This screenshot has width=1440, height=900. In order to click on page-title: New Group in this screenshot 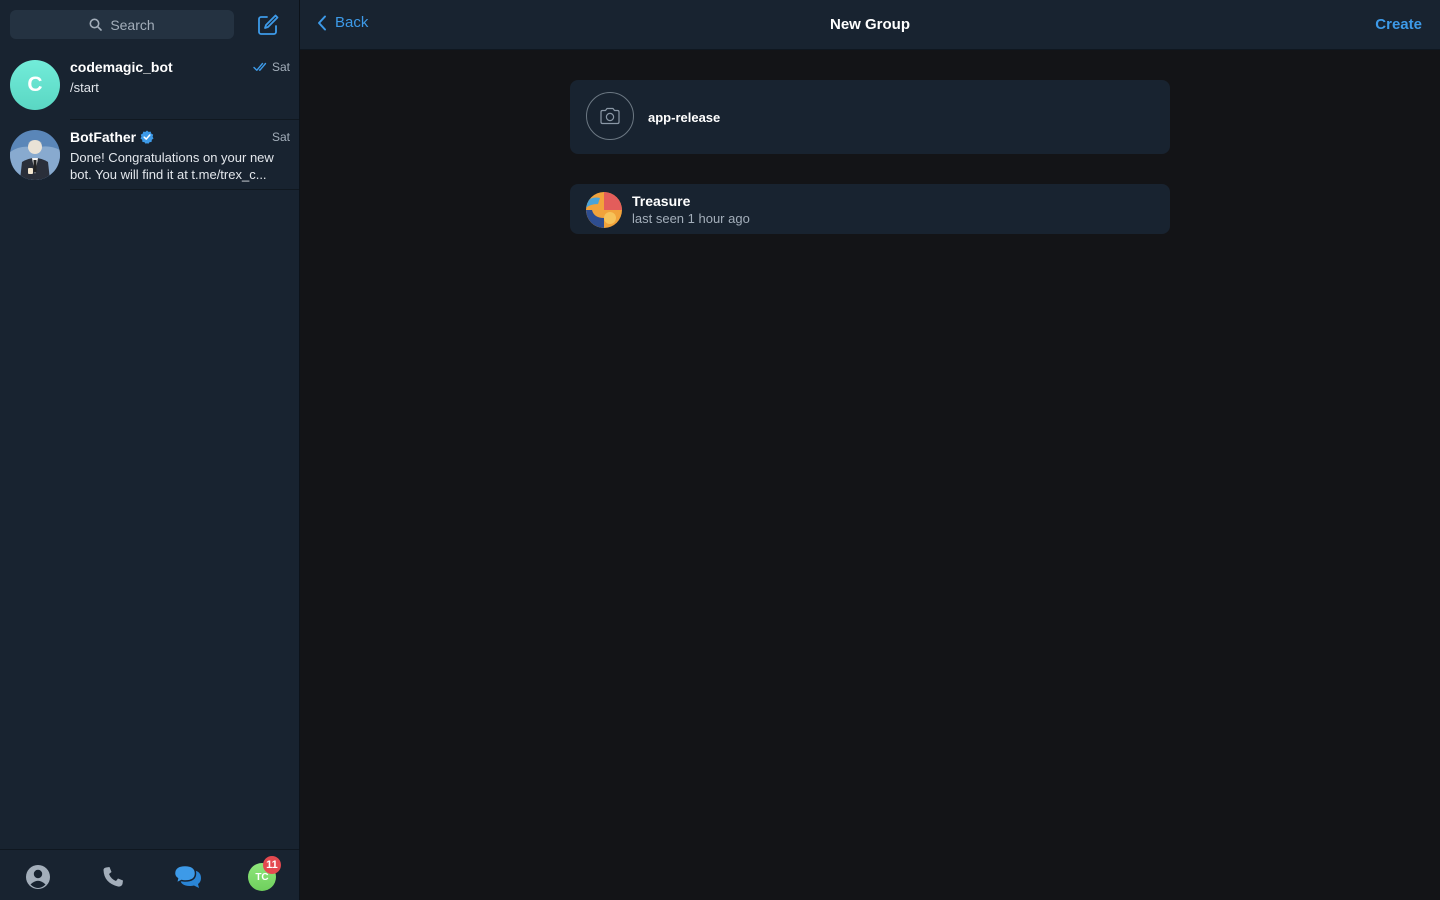, I will do `click(869, 24)`.